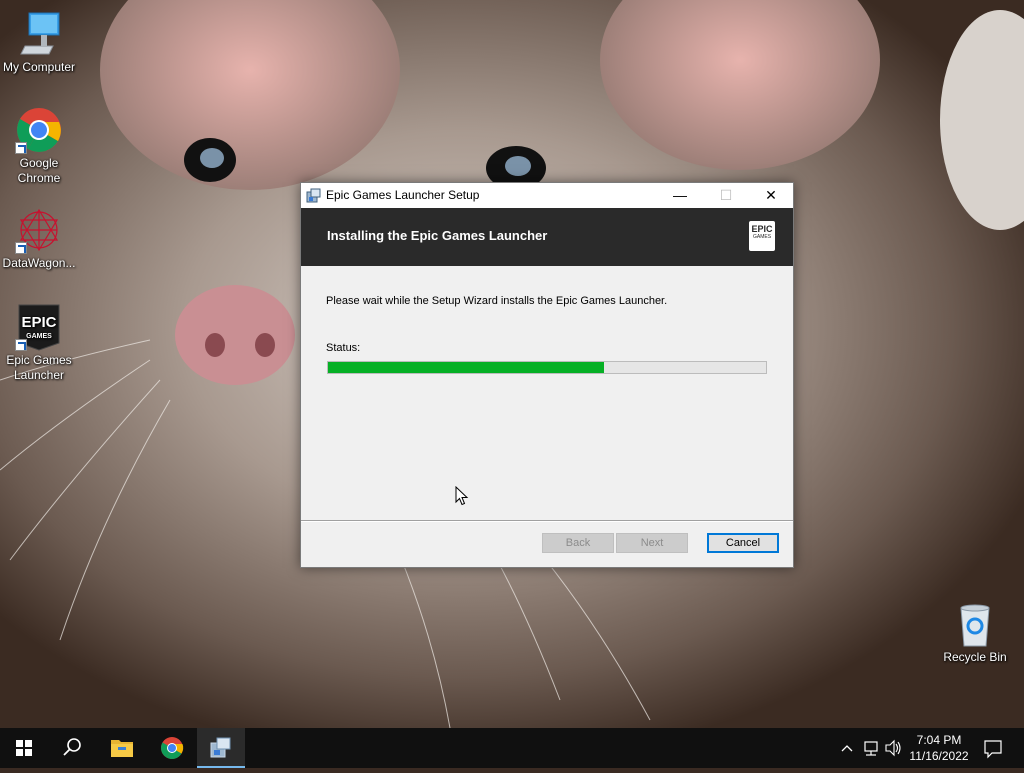 This screenshot has height=773, width=1024. What do you see at coordinates (38, 322) in the screenshot?
I see `svg-text: EPIC` at bounding box center [38, 322].